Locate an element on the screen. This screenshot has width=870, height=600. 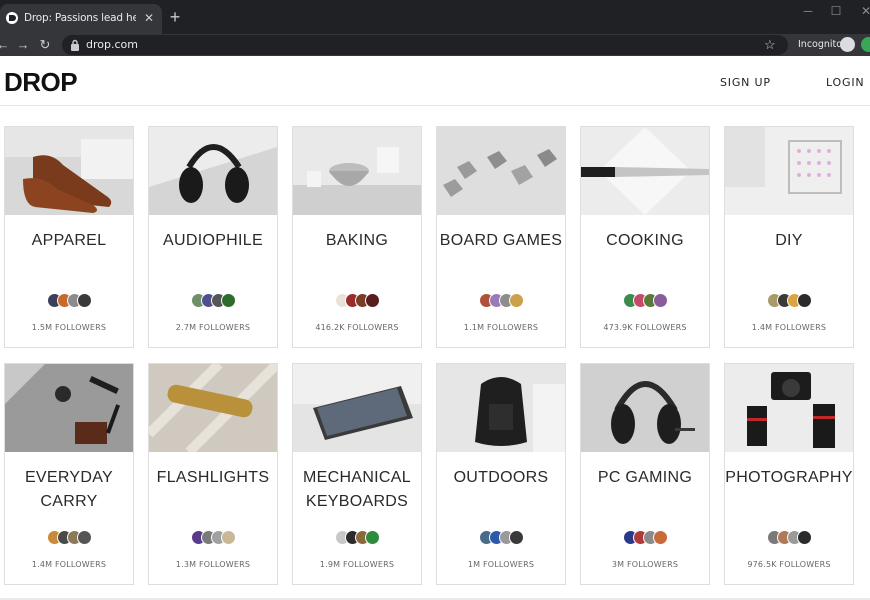
apparel-image is located at coordinates (69, 171).